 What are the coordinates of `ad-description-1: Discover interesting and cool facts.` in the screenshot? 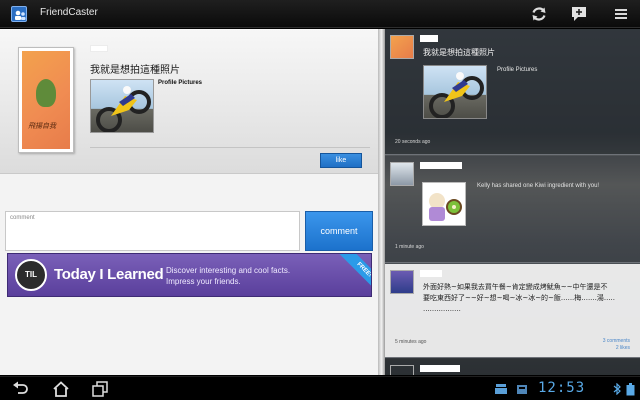 It's located at (228, 270).